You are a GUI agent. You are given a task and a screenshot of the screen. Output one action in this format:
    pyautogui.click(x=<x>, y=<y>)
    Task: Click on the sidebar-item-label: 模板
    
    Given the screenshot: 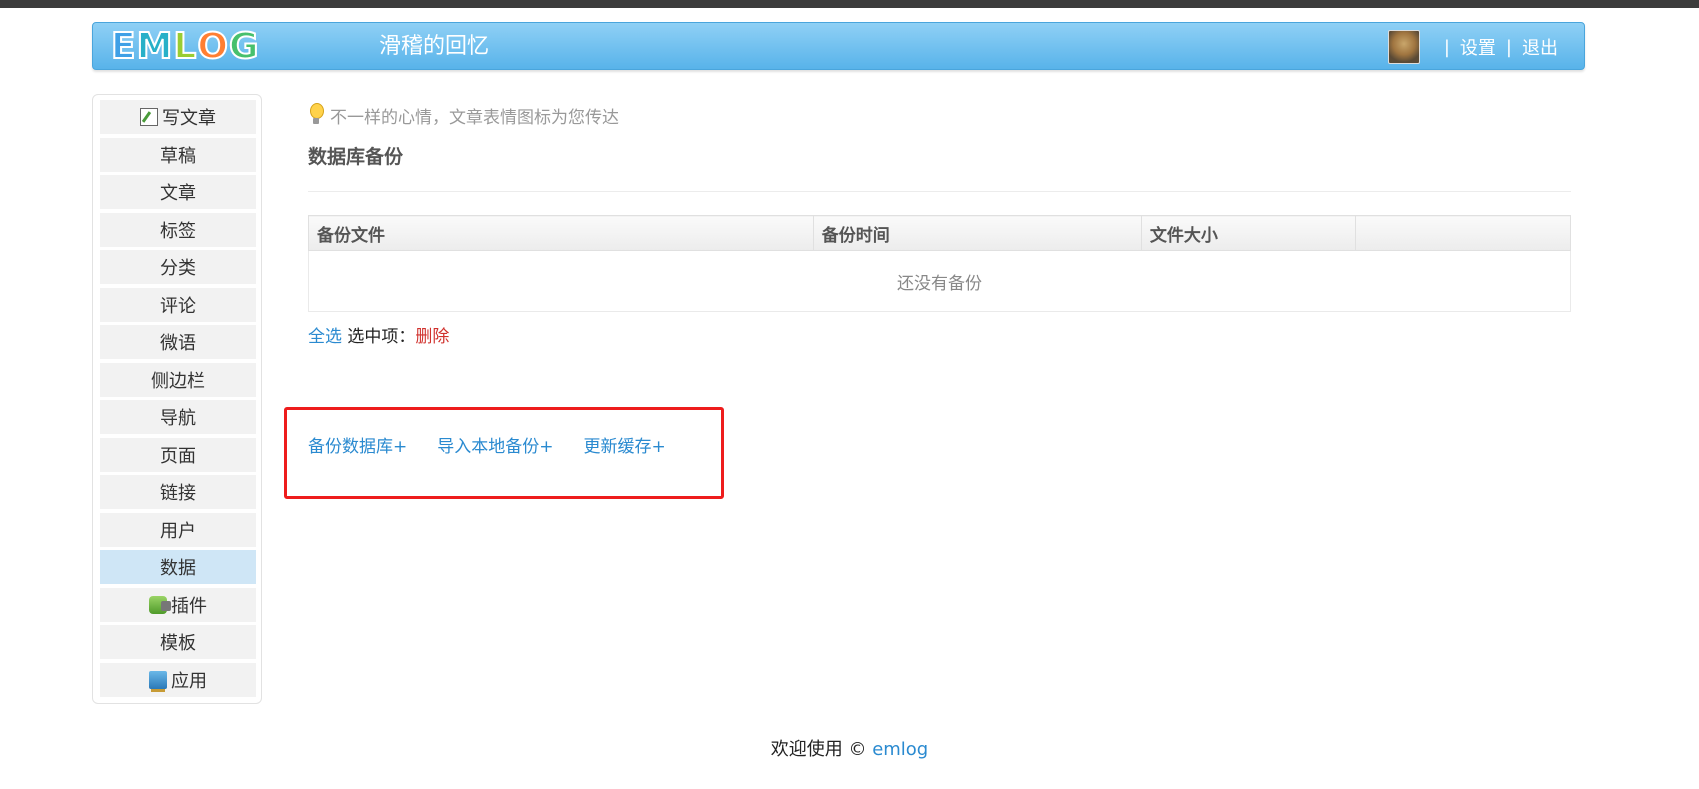 What is the action you would take?
    pyautogui.click(x=178, y=643)
    